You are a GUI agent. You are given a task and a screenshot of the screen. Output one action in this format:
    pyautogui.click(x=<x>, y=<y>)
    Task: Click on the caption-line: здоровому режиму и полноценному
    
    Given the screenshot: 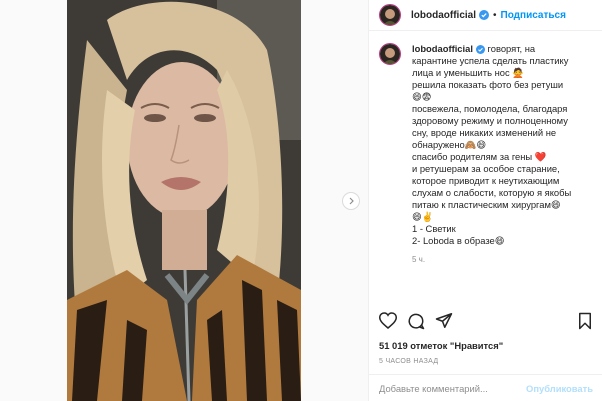 What is the action you would take?
    pyautogui.click(x=490, y=120)
    